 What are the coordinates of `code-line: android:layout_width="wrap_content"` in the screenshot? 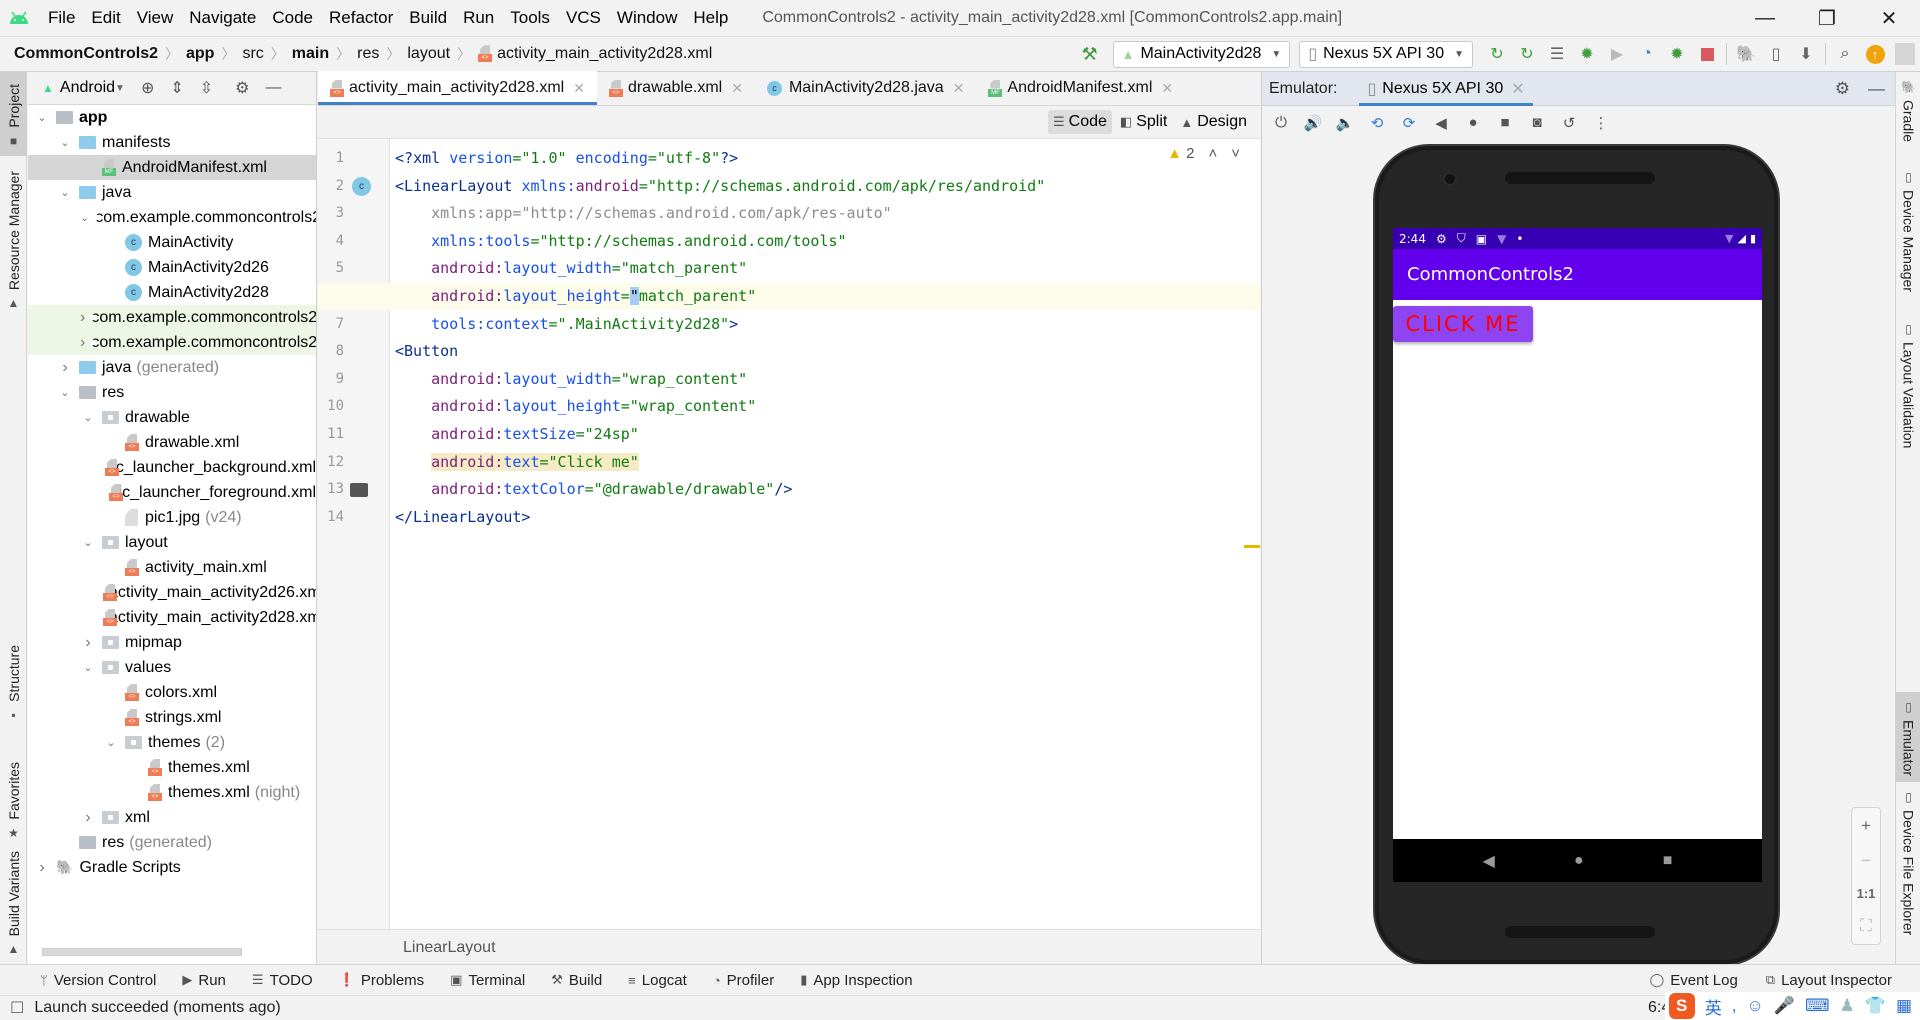 It's located at (571, 379).